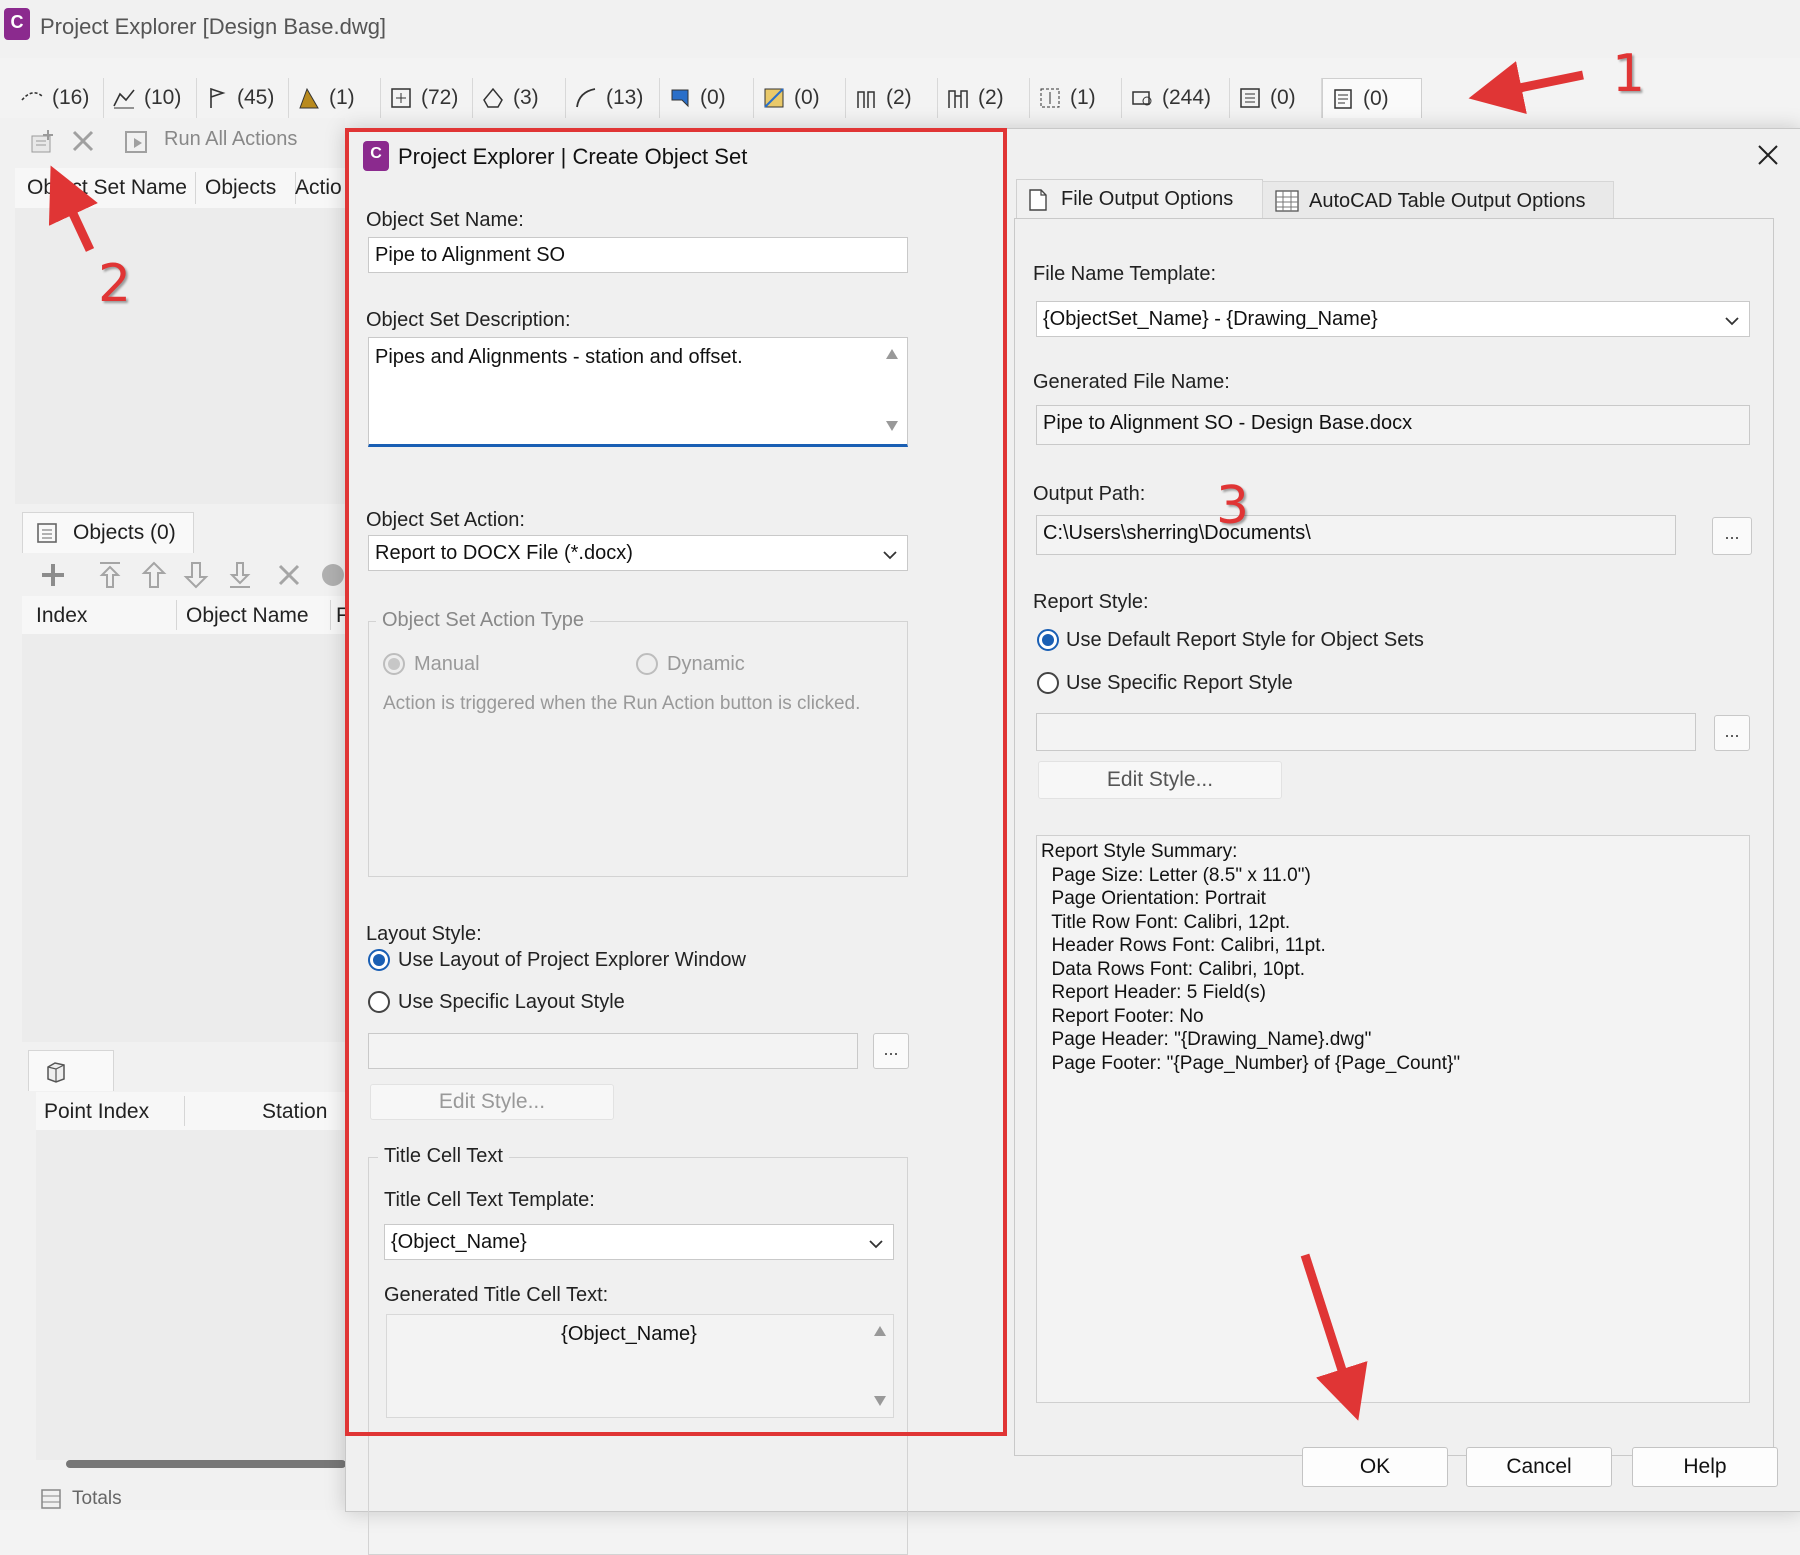  What do you see at coordinates (1233, 506) in the screenshot?
I see `annotation-number-3: 3` at bounding box center [1233, 506].